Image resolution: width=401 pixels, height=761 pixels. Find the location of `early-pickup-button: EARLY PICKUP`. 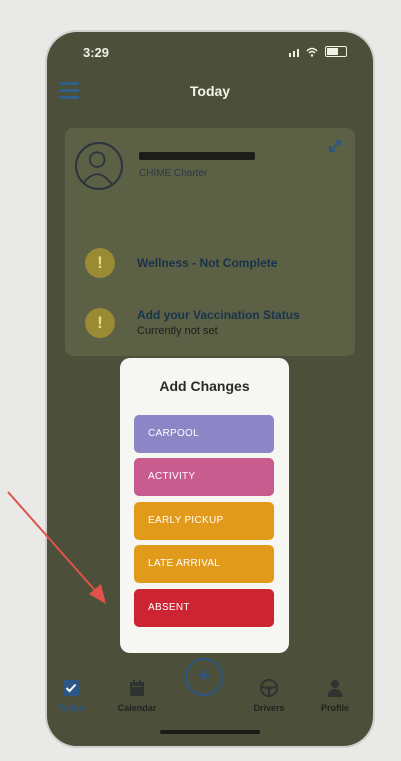

early-pickup-button: EARLY PICKUP is located at coordinates (204, 521).